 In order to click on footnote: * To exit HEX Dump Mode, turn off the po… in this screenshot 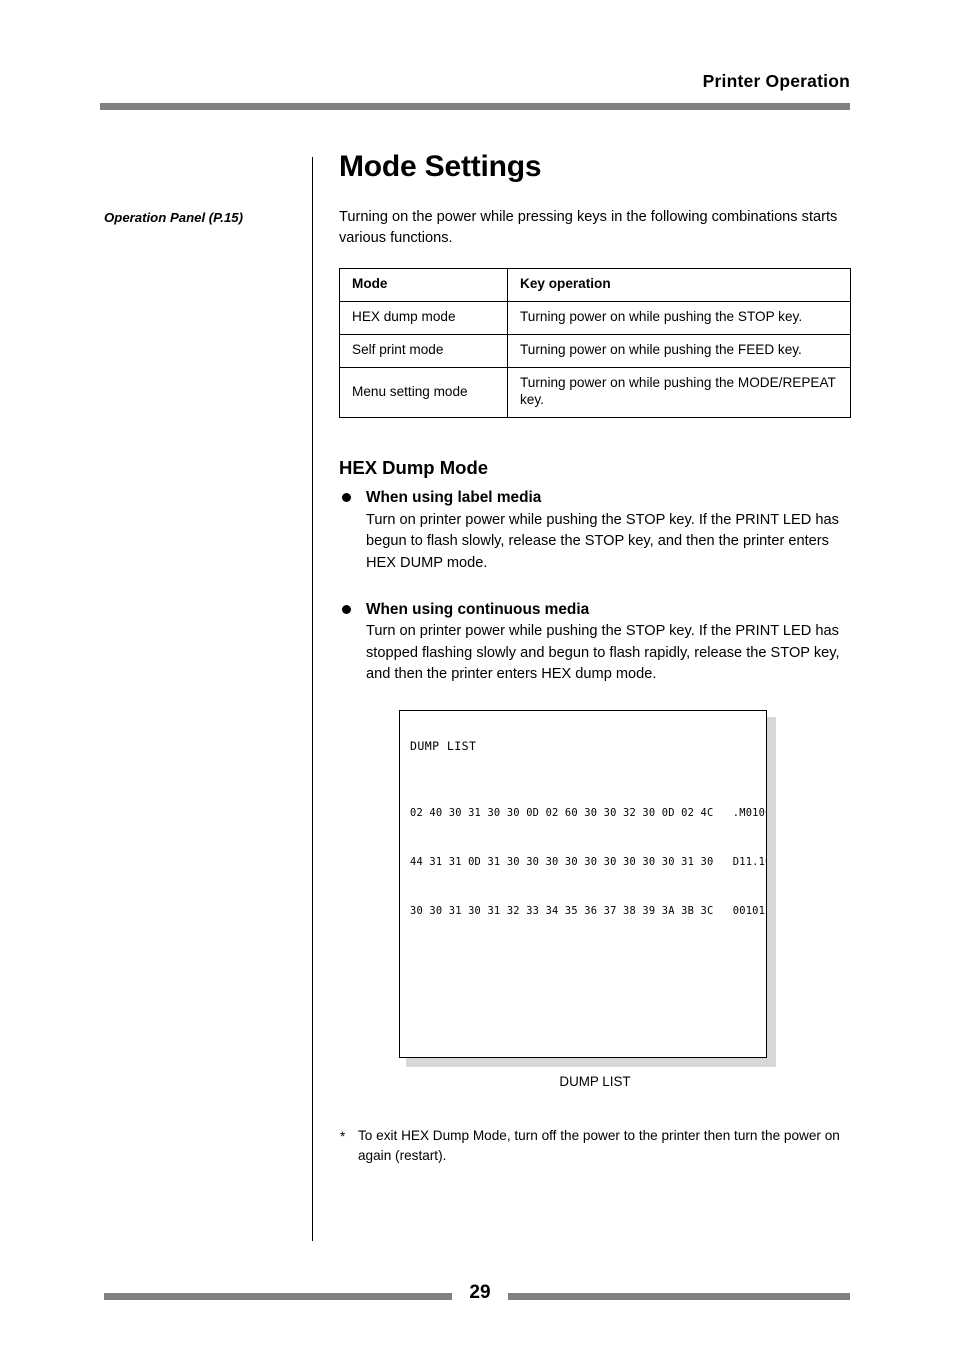, I will do `click(595, 1145)`.